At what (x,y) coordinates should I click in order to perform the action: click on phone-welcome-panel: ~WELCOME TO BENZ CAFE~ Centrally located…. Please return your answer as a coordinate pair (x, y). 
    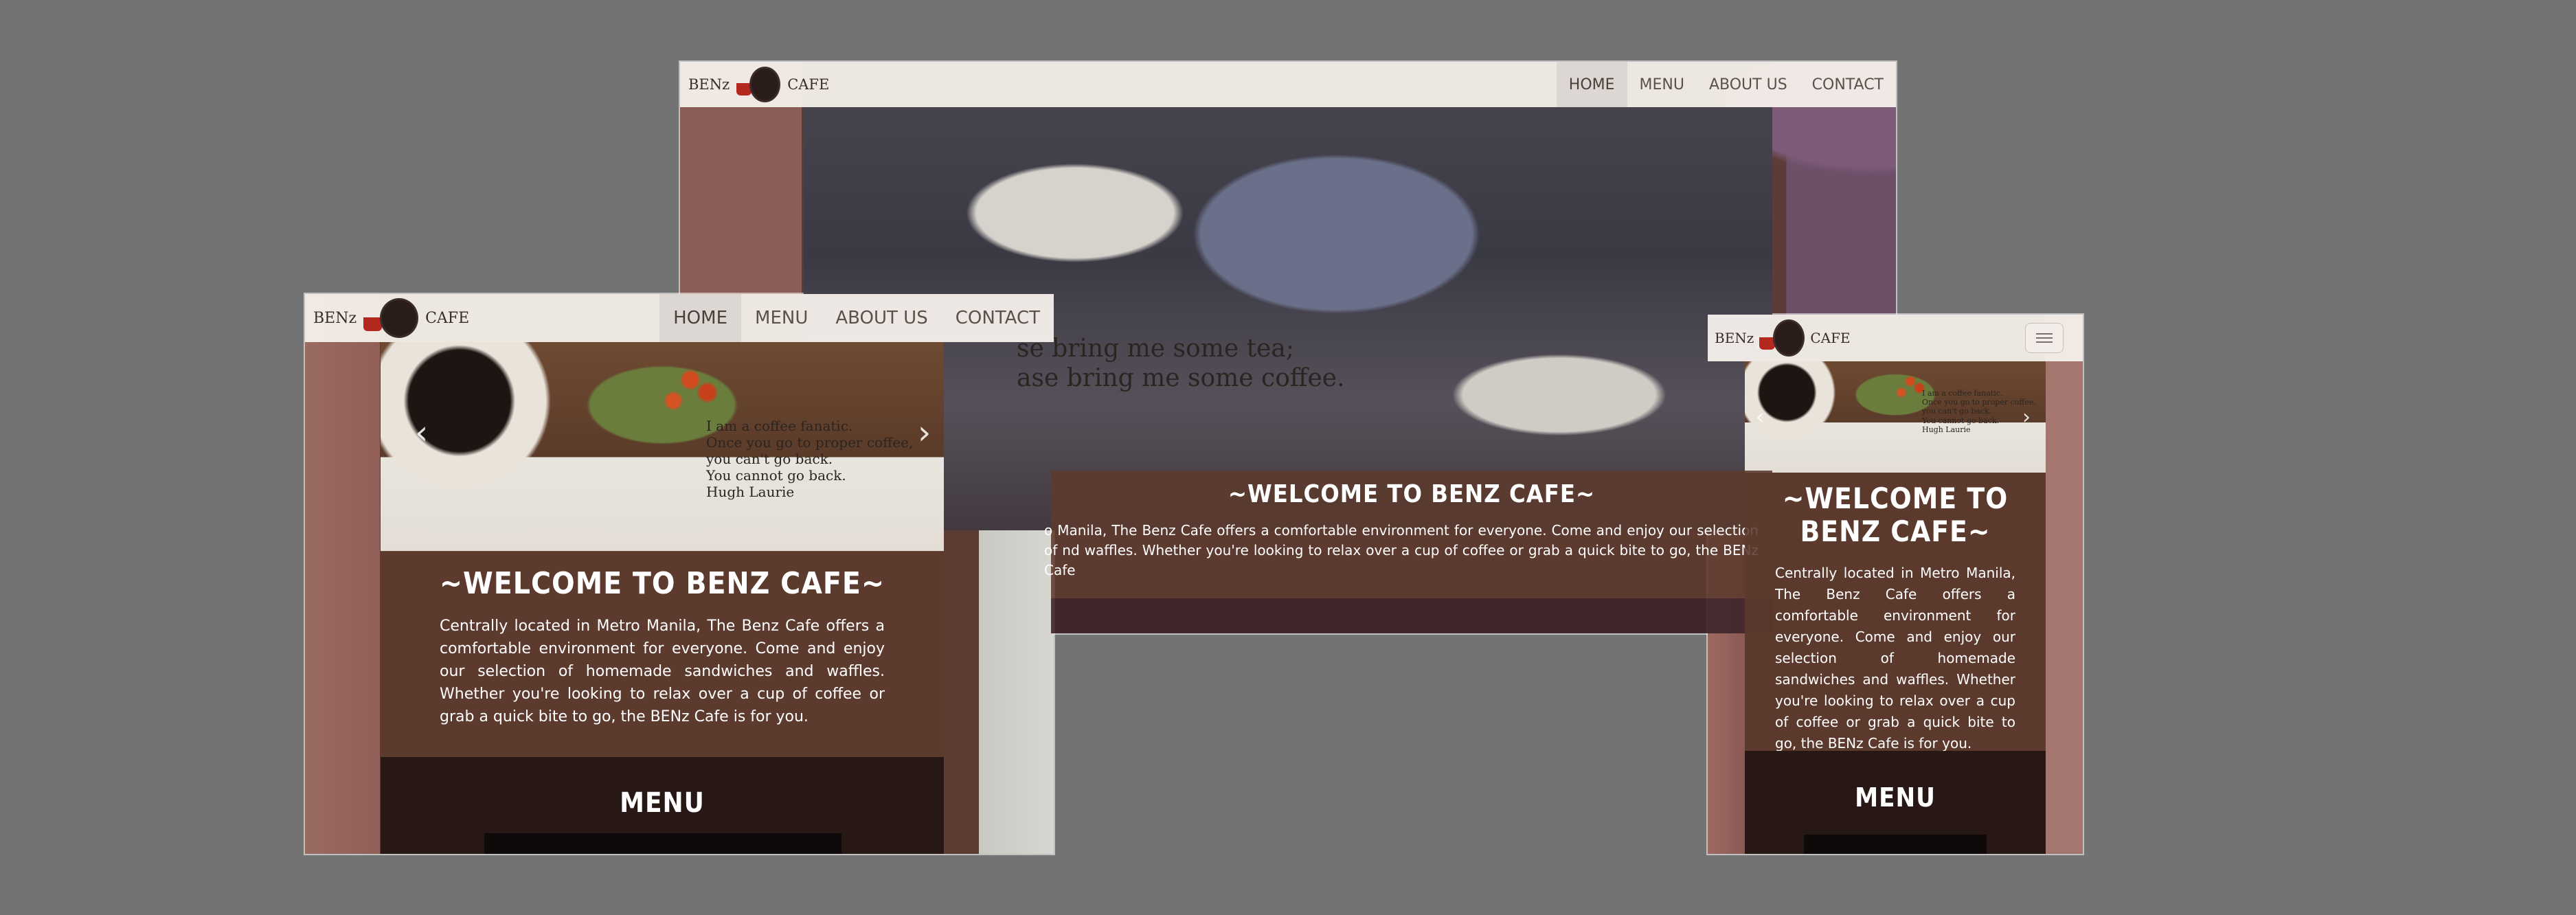
    Looking at the image, I should click on (1895, 612).